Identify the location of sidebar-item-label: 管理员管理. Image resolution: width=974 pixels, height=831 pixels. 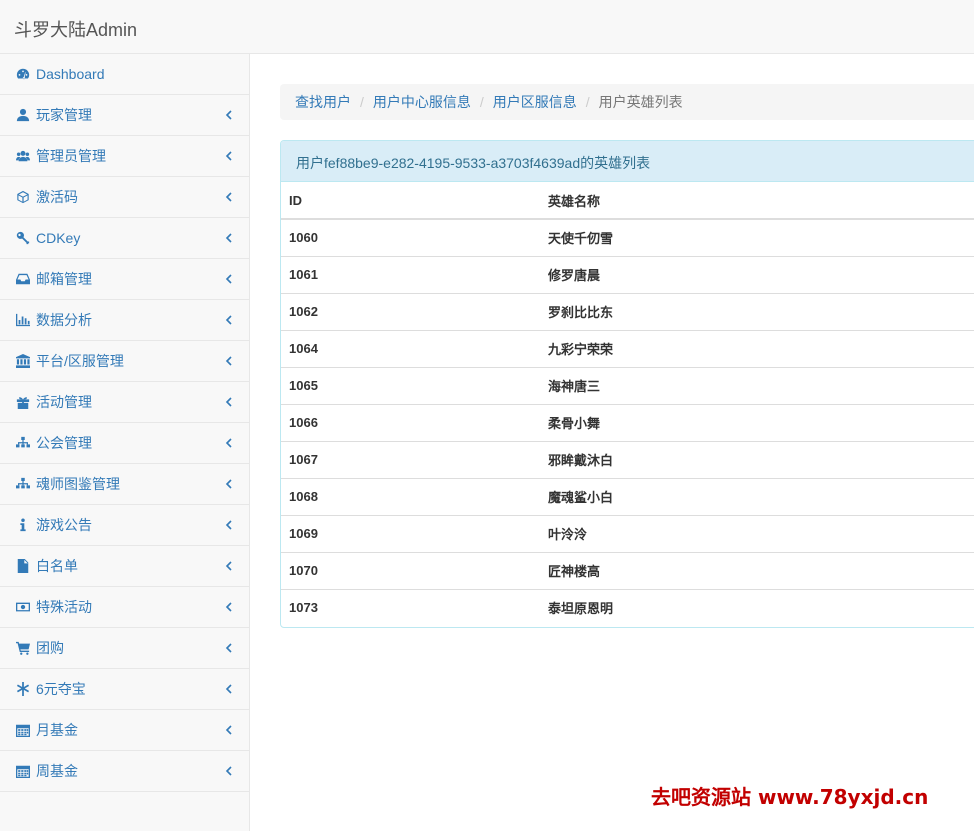
(71, 156).